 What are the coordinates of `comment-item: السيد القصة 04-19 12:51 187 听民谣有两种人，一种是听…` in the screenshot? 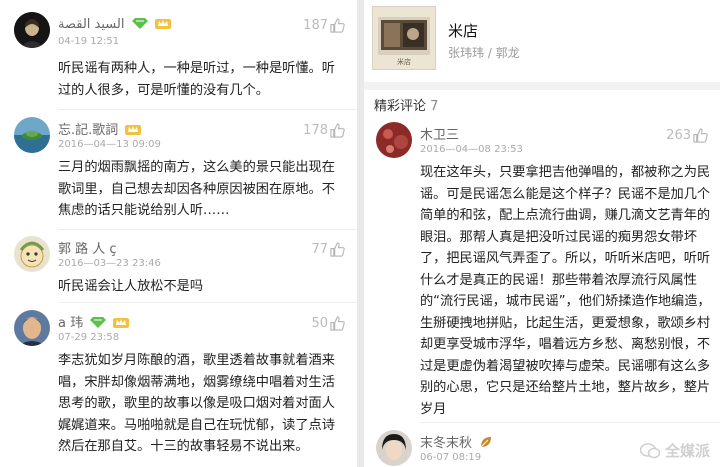 It's located at (178, 62).